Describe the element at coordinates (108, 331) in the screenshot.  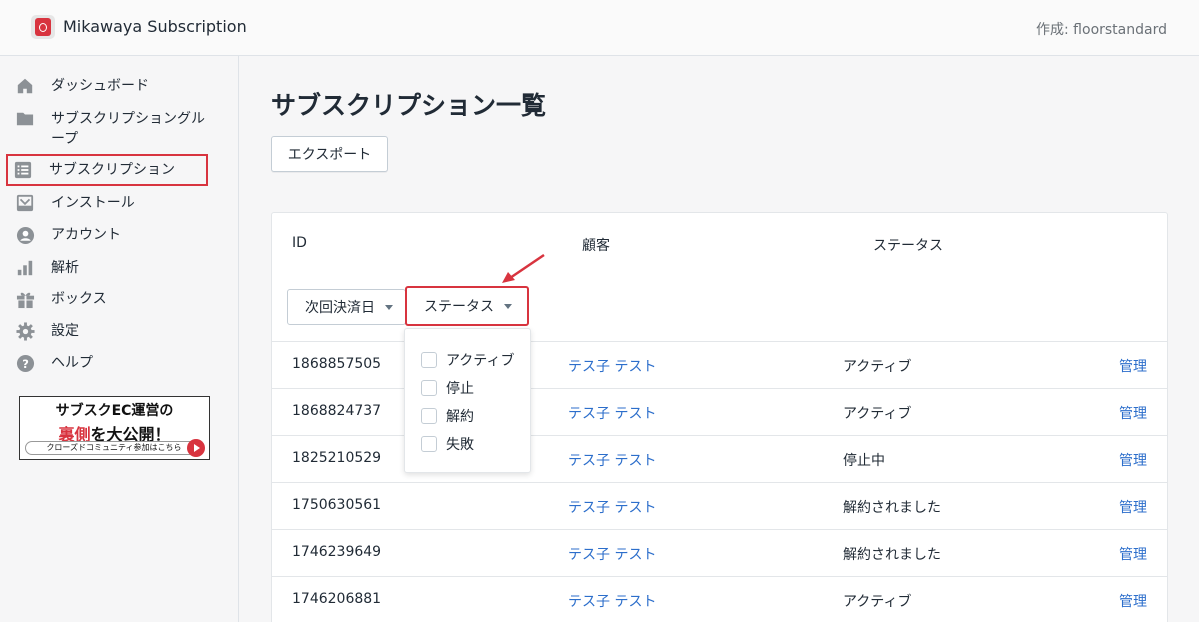
I see `sidebar-item-settings: 設定` at that location.